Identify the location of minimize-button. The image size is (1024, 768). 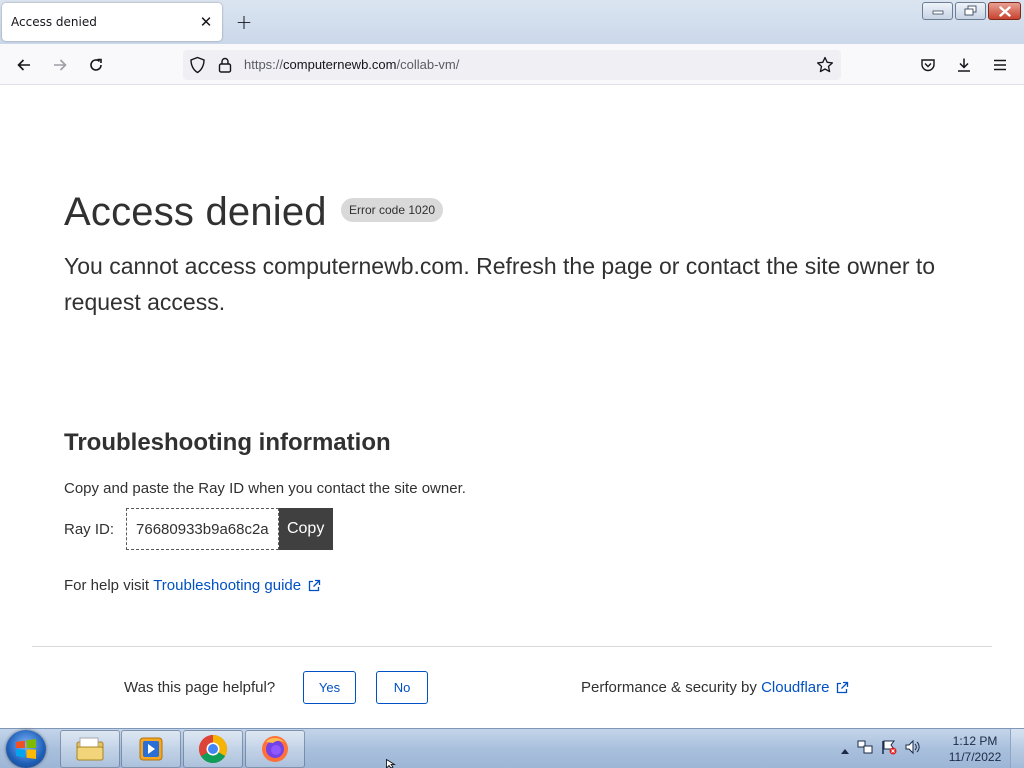
(937, 11).